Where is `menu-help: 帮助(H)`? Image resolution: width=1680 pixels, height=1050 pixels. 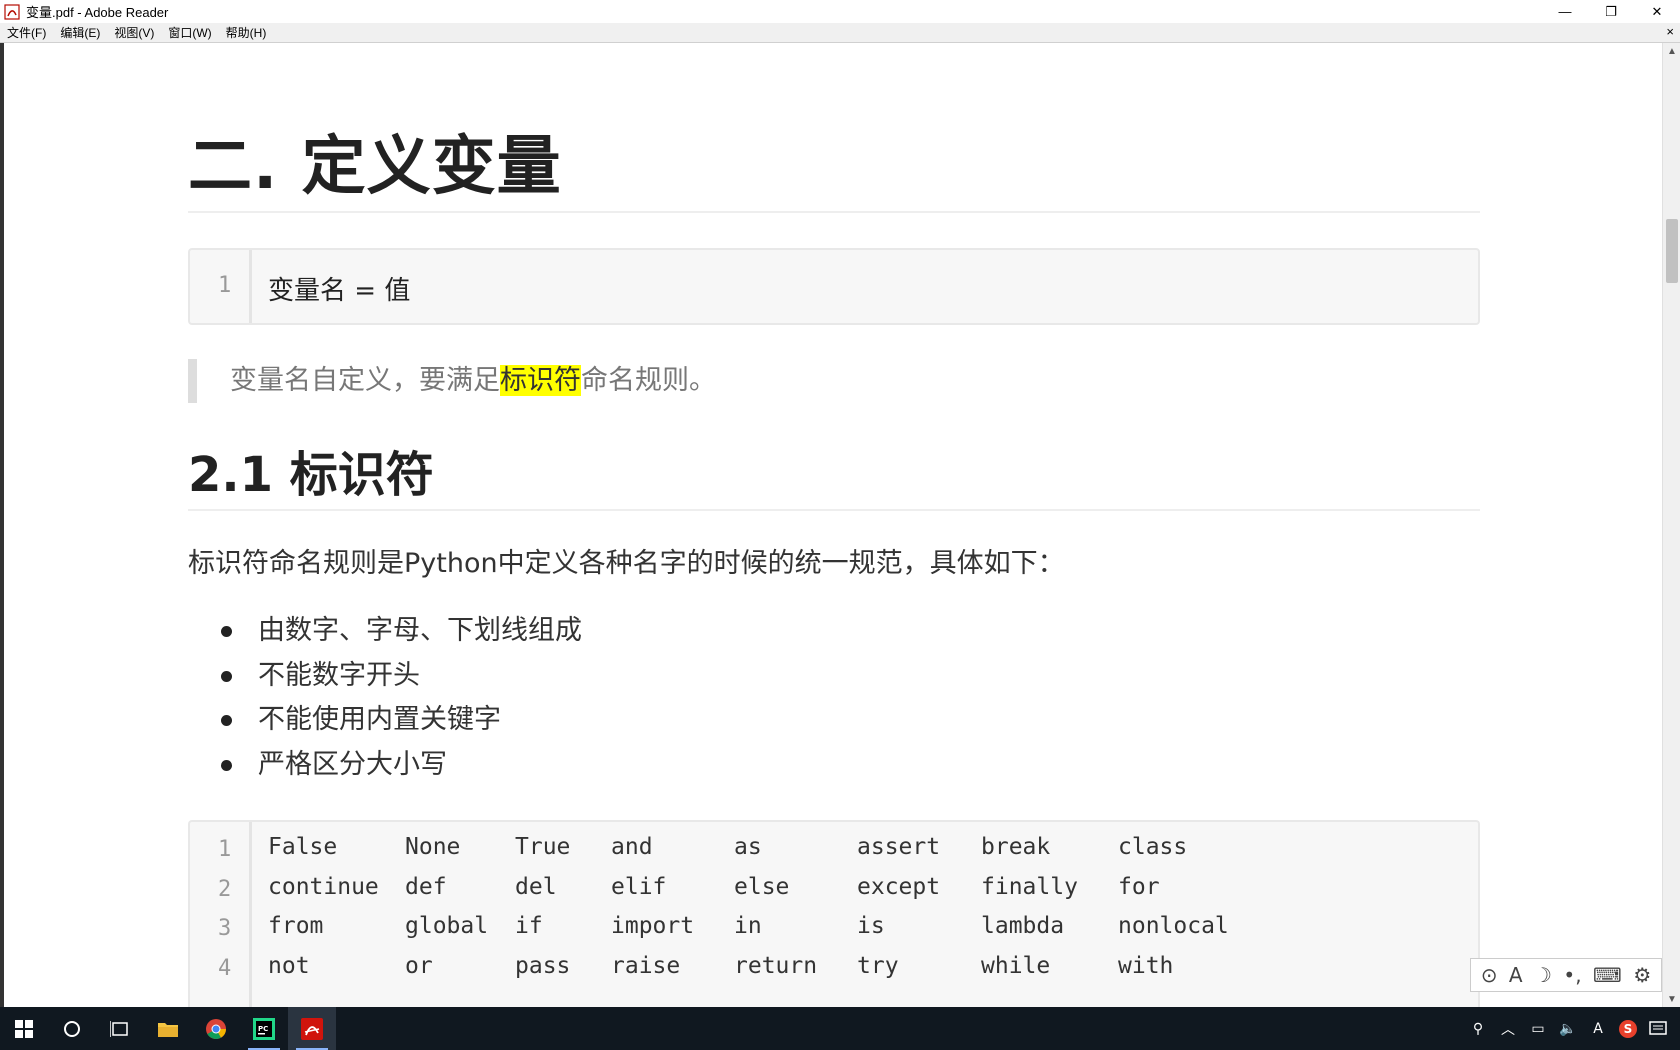 menu-help: 帮助(H) is located at coordinates (246, 32).